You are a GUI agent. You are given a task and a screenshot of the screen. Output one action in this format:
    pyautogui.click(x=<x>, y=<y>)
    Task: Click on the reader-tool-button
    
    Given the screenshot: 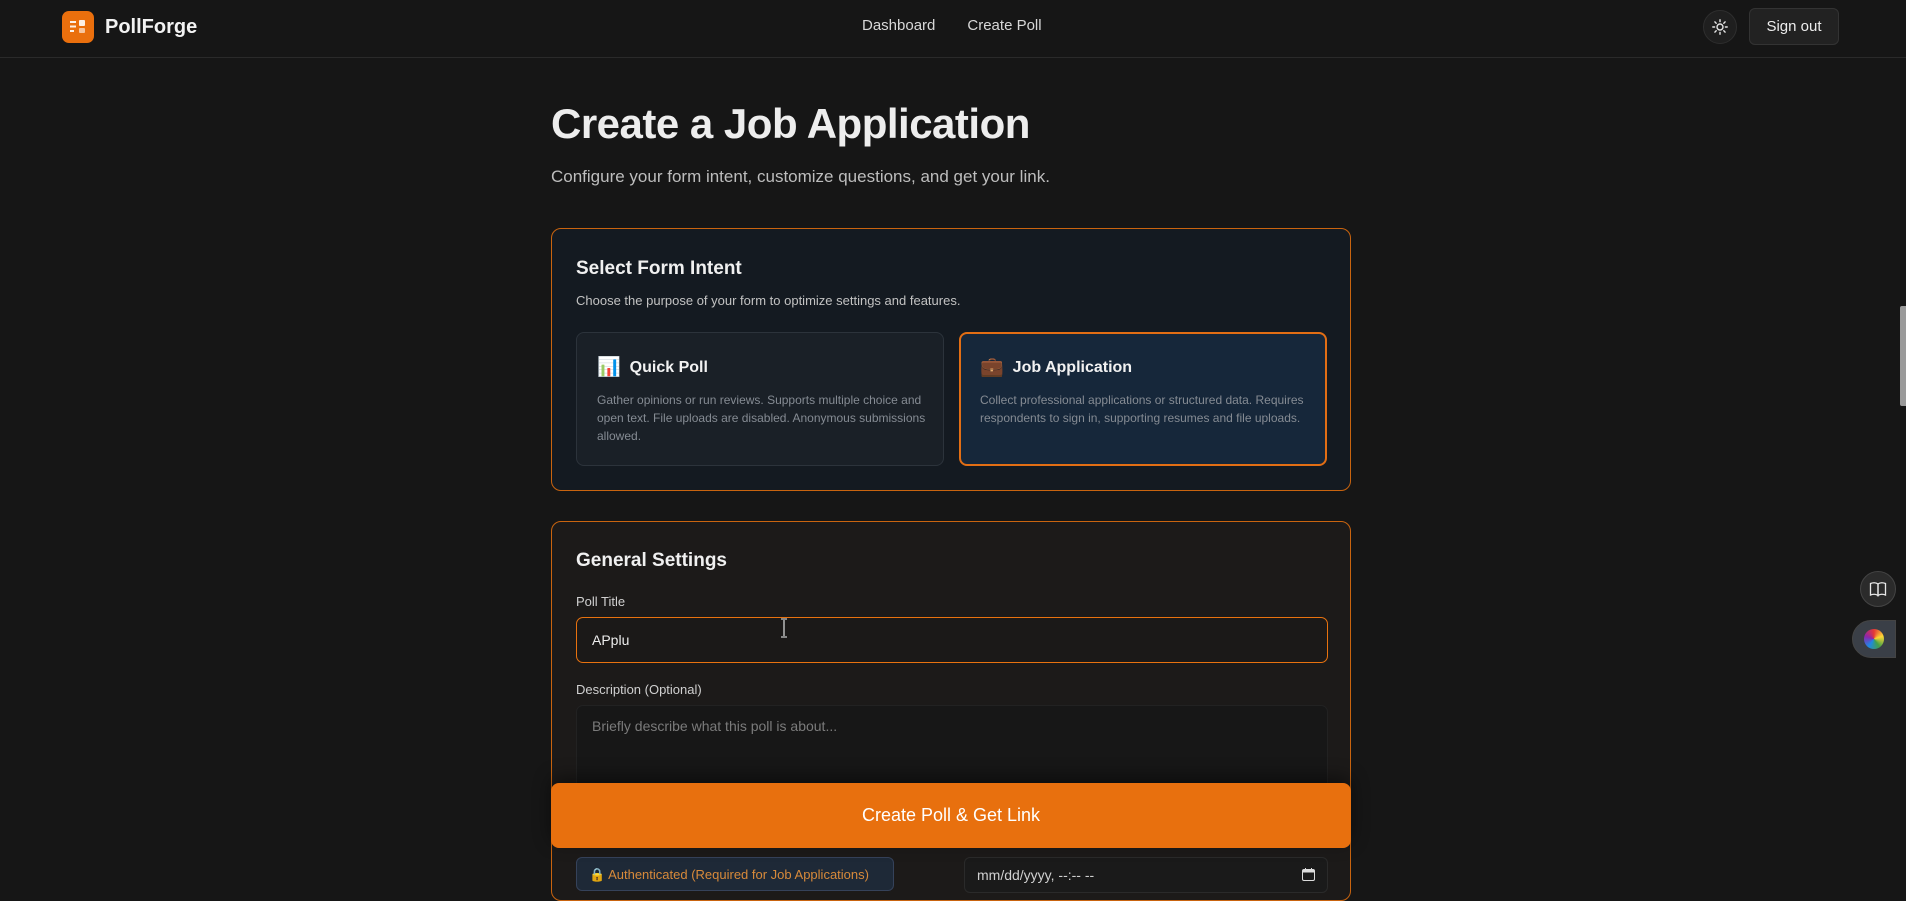 What is the action you would take?
    pyautogui.click(x=1878, y=589)
    